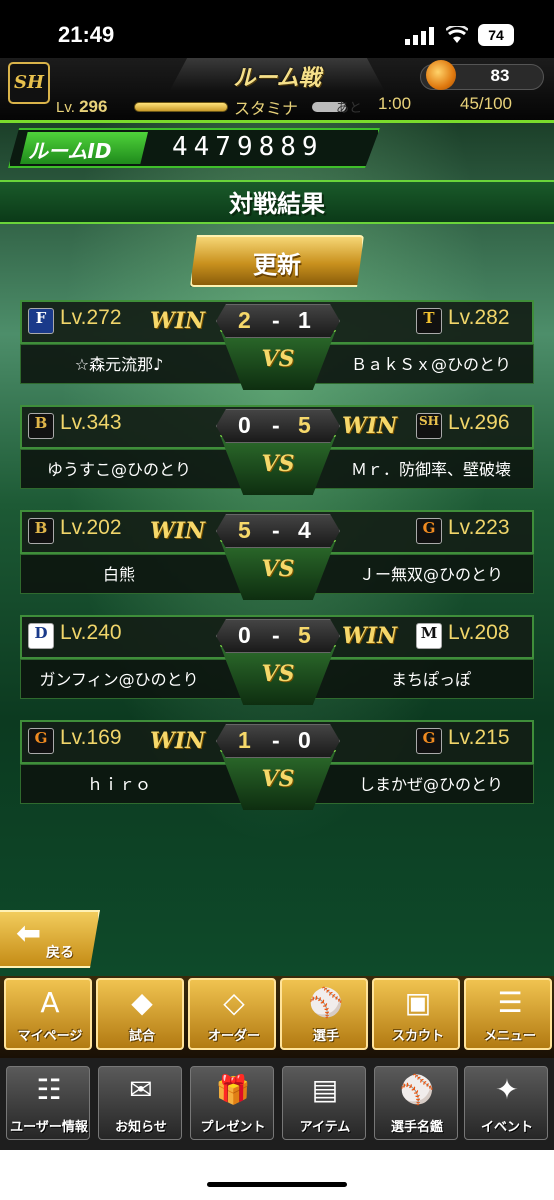  What do you see at coordinates (41, 426) in the screenshot?
I see `left-team-icon: B` at bounding box center [41, 426].